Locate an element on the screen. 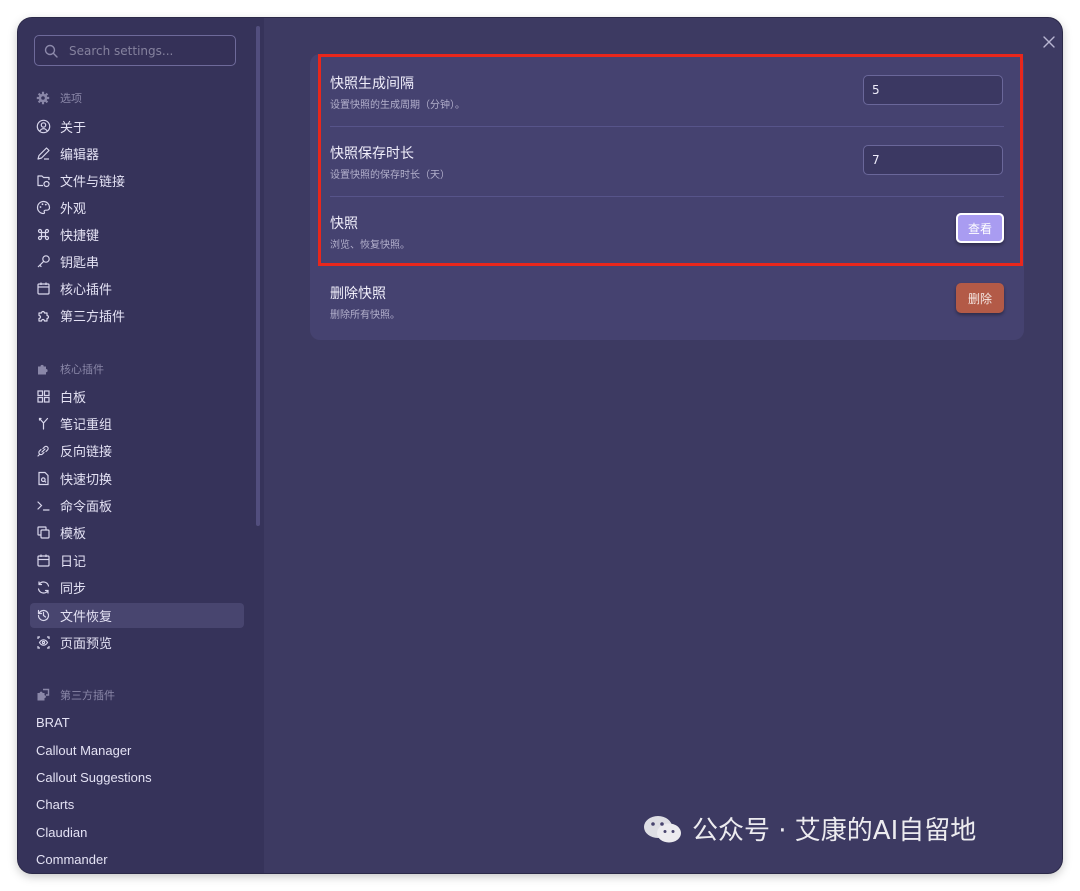 Image resolution: width=1080 pixels, height=891 pixels. sidebar-item-label: 快速切换 is located at coordinates (86, 480).